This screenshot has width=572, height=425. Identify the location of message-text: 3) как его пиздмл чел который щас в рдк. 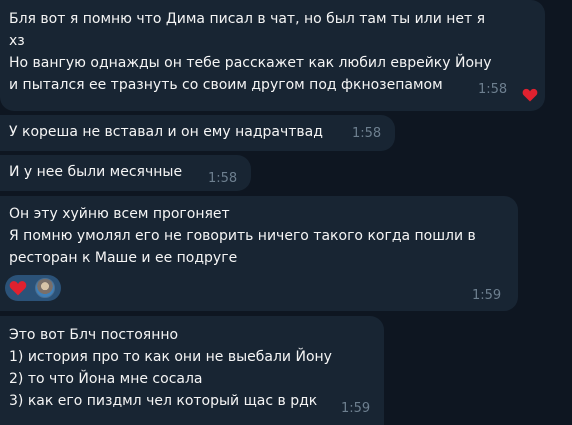
(163, 401).